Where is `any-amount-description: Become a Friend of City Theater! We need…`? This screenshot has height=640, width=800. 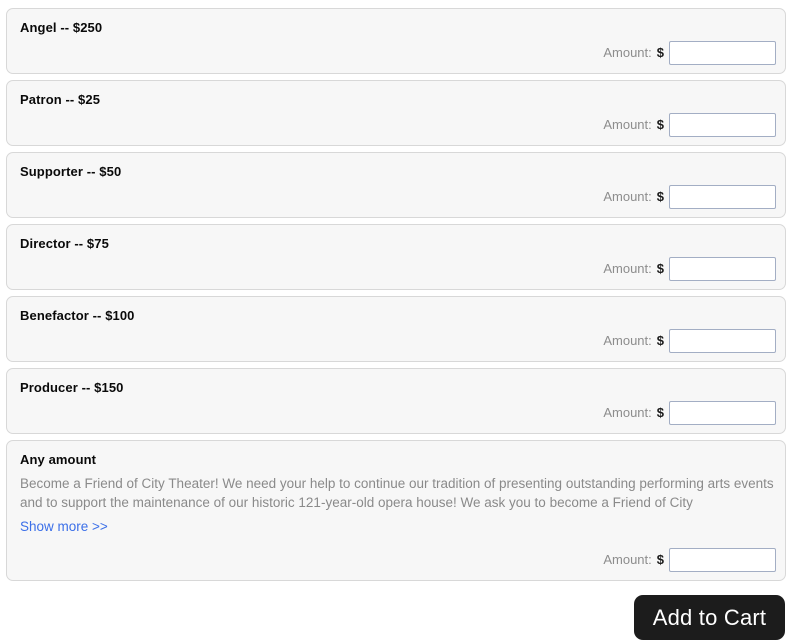
any-amount-description: Become a Friend of City Theater! We need… is located at coordinates (397, 493).